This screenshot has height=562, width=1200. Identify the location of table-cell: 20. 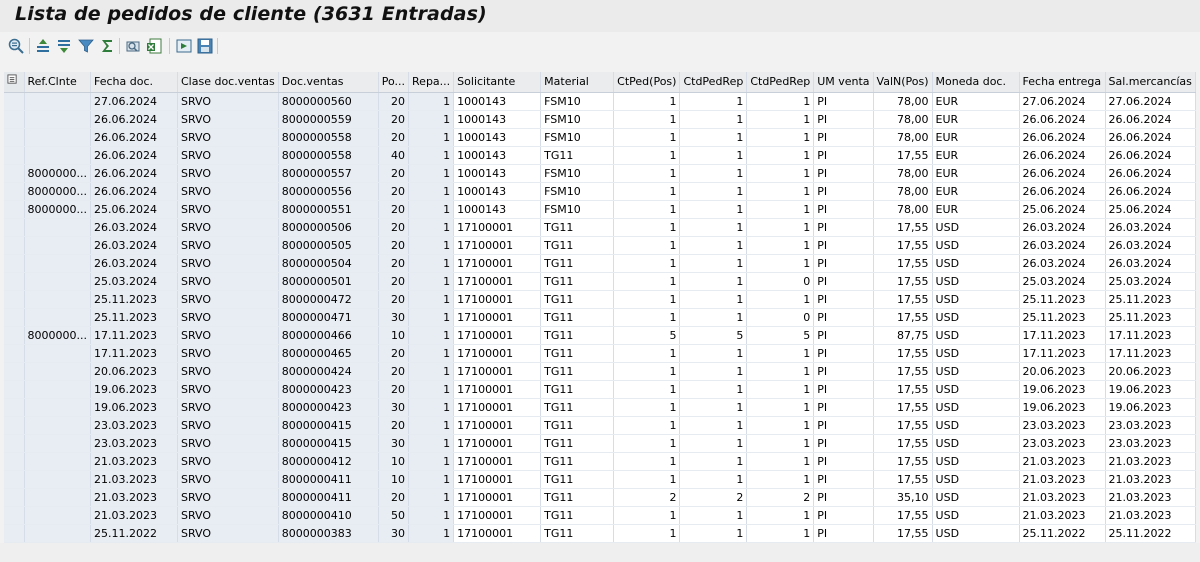
(394, 191).